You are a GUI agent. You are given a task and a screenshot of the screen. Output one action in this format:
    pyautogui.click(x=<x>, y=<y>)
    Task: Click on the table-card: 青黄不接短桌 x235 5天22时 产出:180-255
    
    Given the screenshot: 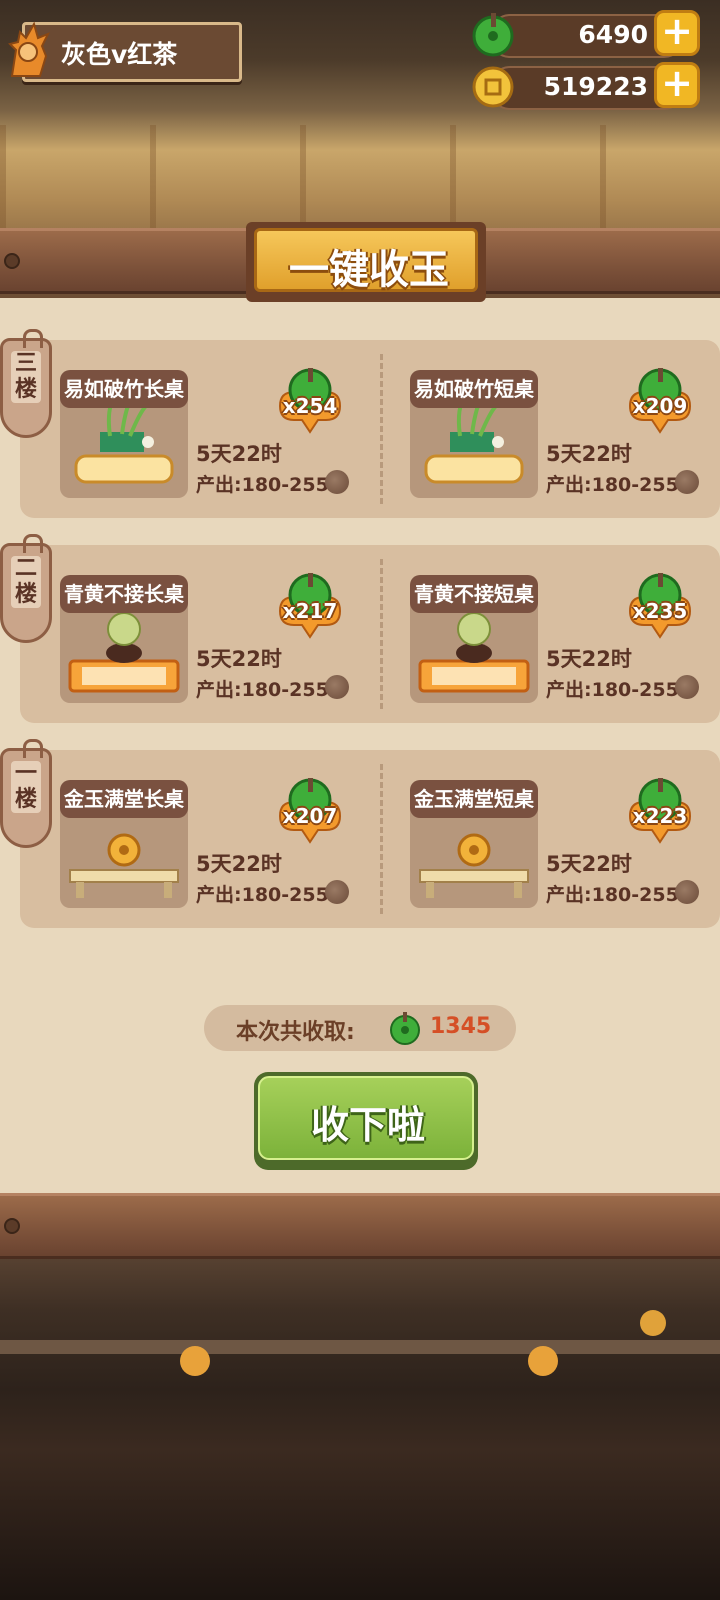 What is the action you would take?
    pyautogui.click(x=535, y=634)
    